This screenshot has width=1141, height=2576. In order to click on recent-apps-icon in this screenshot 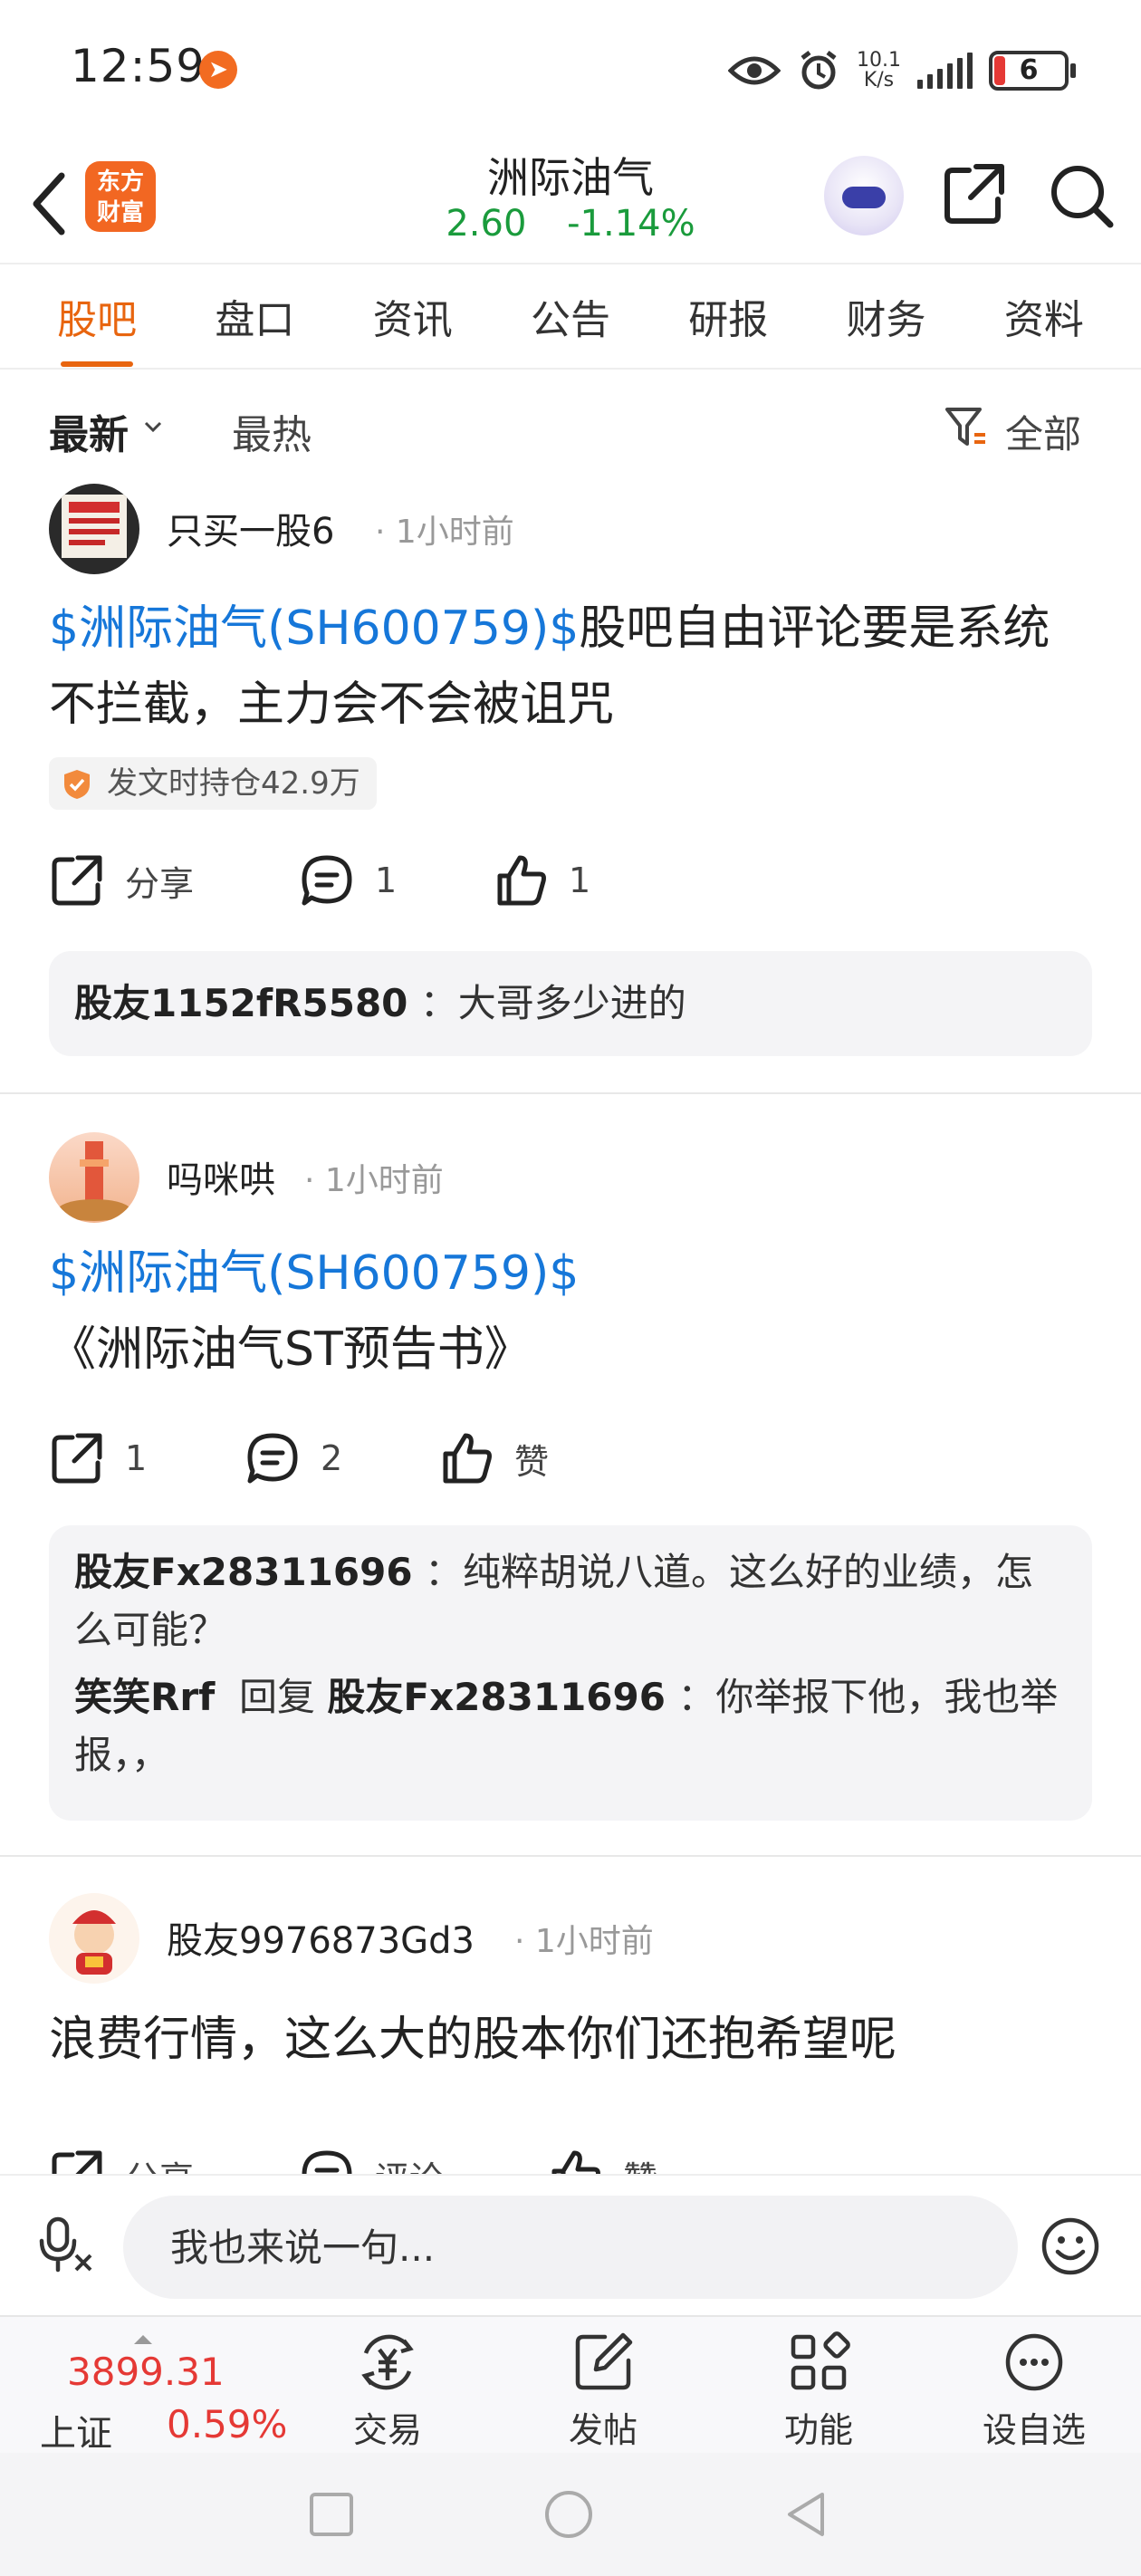, I will do `click(331, 2514)`.